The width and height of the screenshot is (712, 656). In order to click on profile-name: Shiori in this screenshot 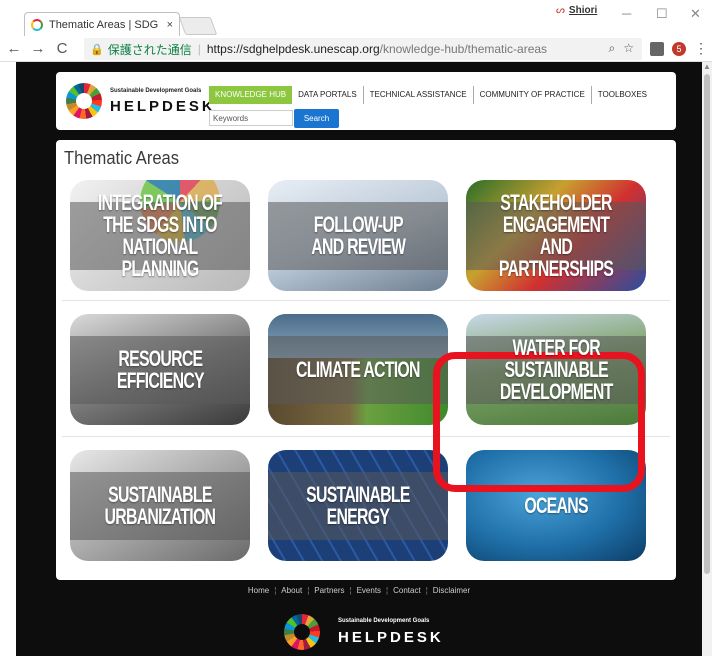, I will do `click(583, 10)`.